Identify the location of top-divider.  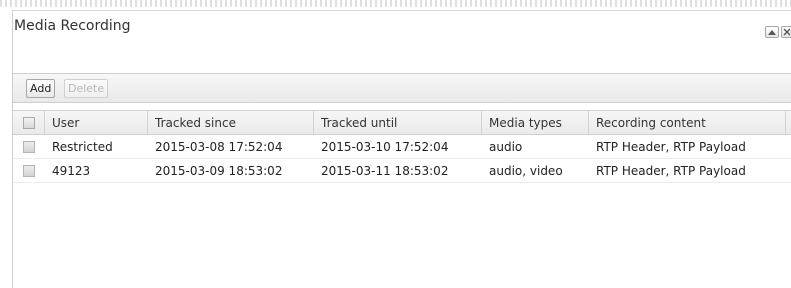
(395, 3).